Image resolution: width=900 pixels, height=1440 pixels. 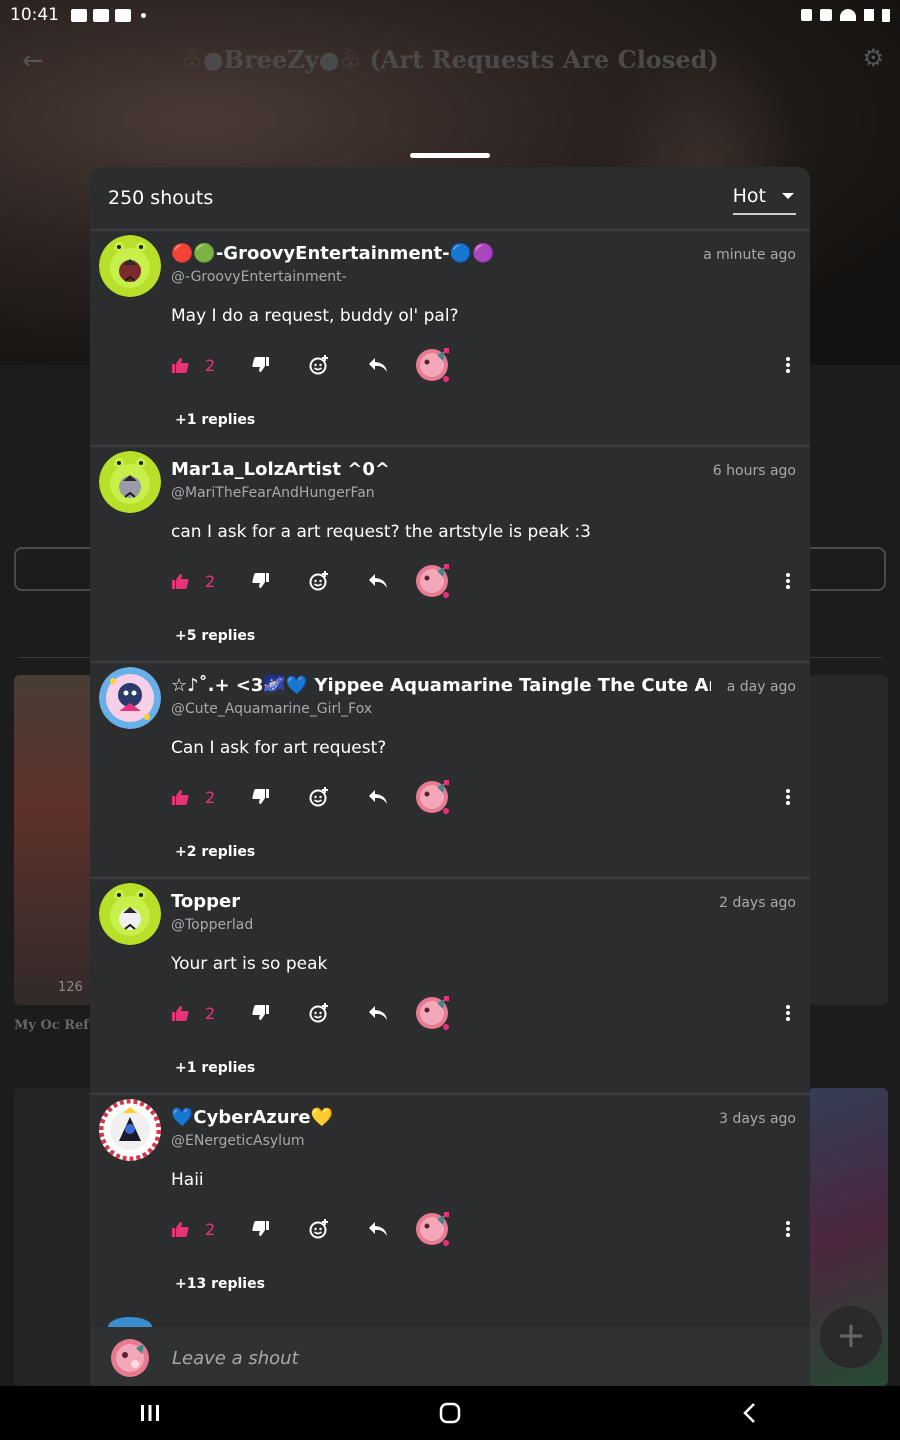 What do you see at coordinates (54, 840) in the screenshot?
I see `post-card-left` at bounding box center [54, 840].